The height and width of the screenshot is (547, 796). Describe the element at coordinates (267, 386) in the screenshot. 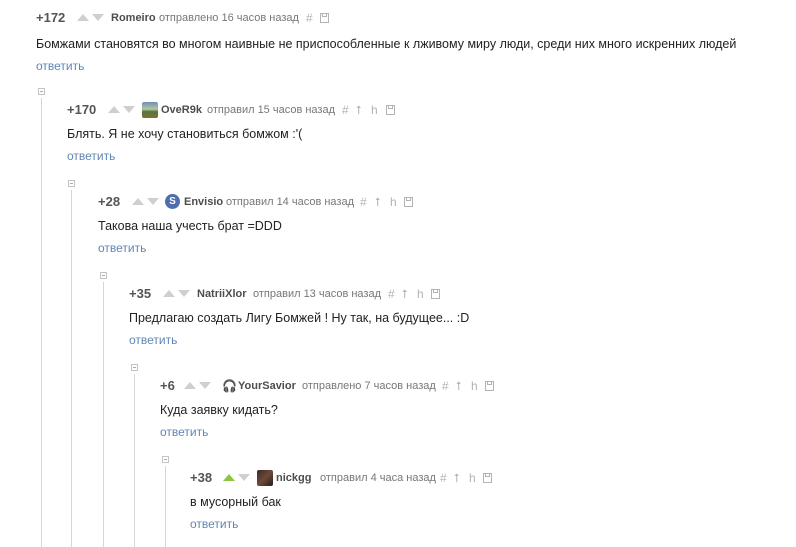

I see `comment-author: YourSavior` at that location.